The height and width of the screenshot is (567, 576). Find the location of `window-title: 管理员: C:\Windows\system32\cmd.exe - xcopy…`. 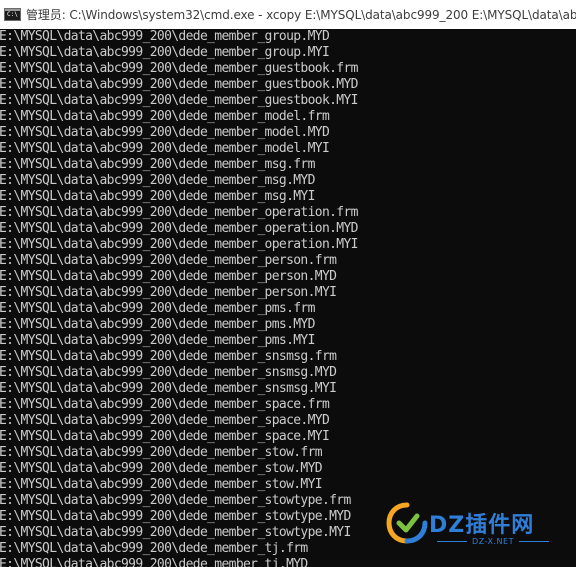

window-title: 管理员: C:\Windows\system32\cmd.exe - xcopy… is located at coordinates (301, 15).